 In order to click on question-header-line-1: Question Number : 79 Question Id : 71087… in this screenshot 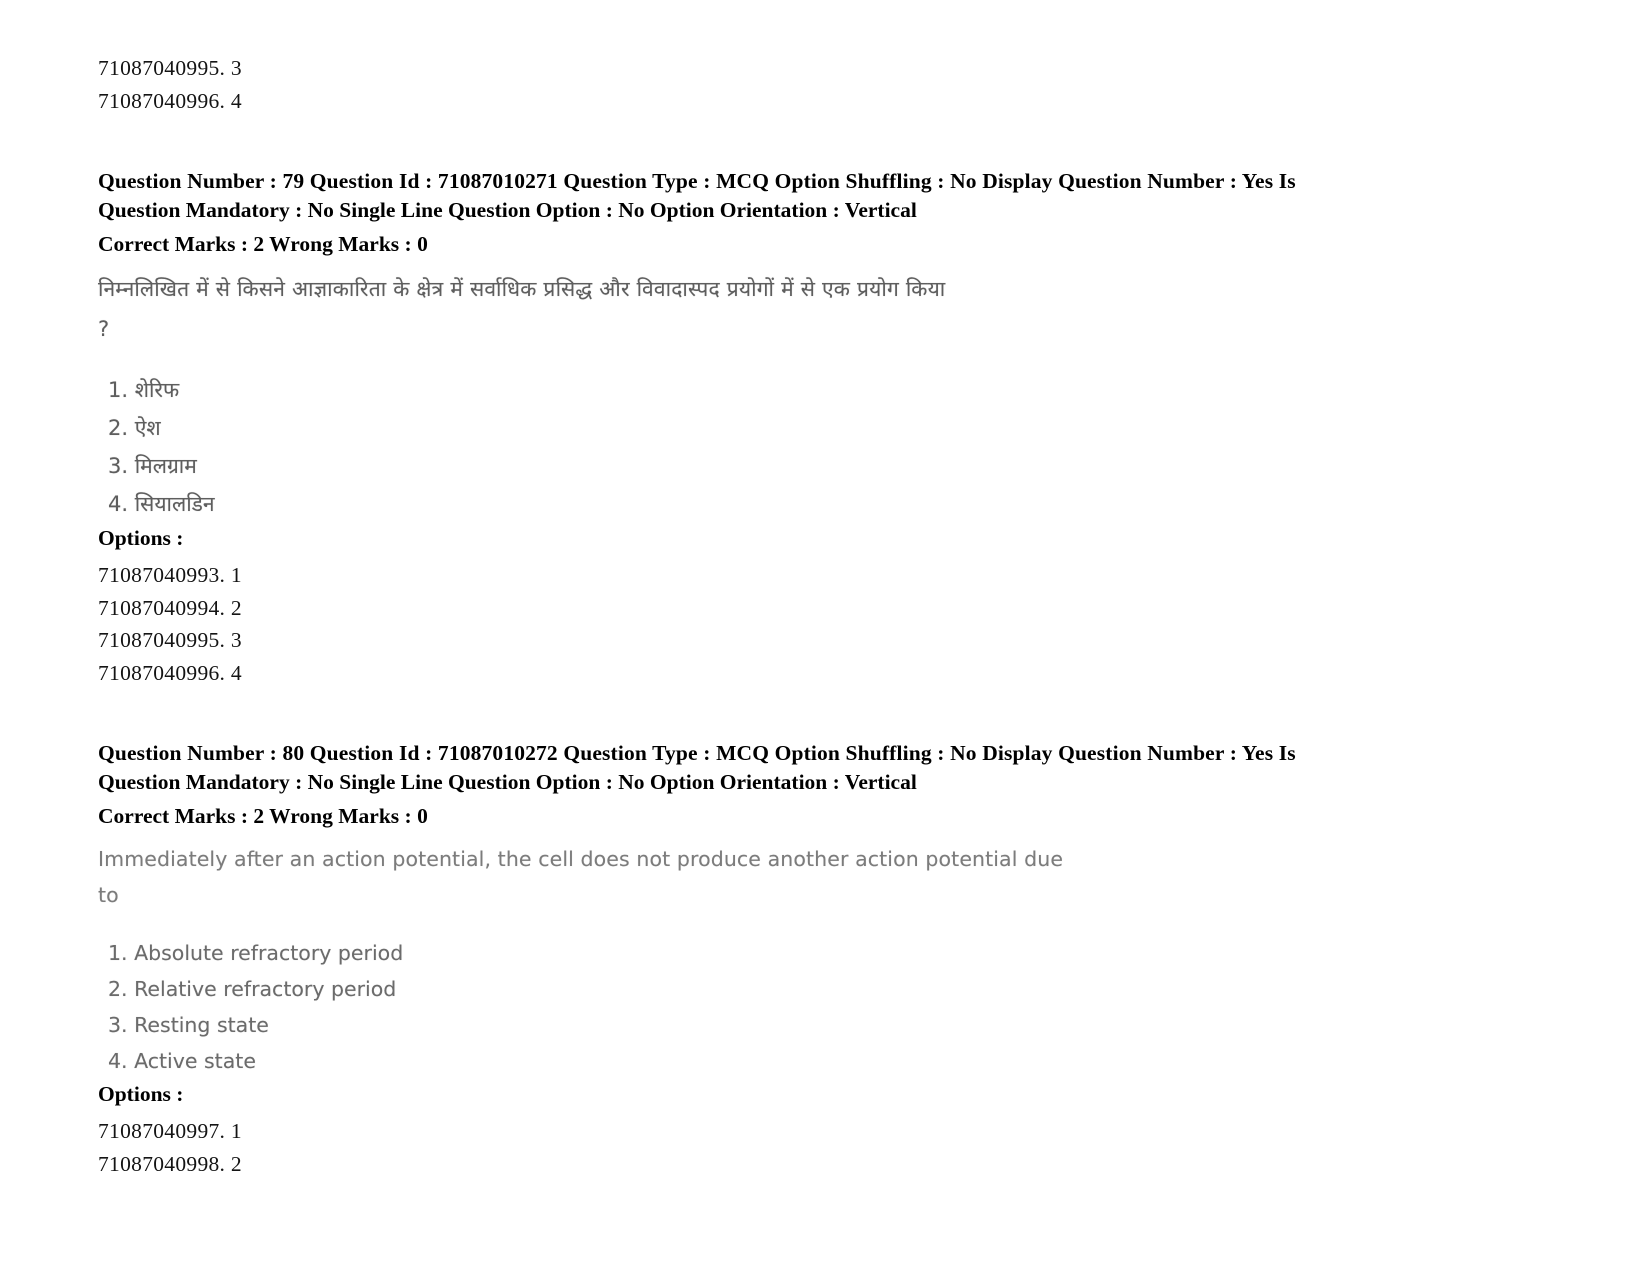, I will do `click(697, 181)`.